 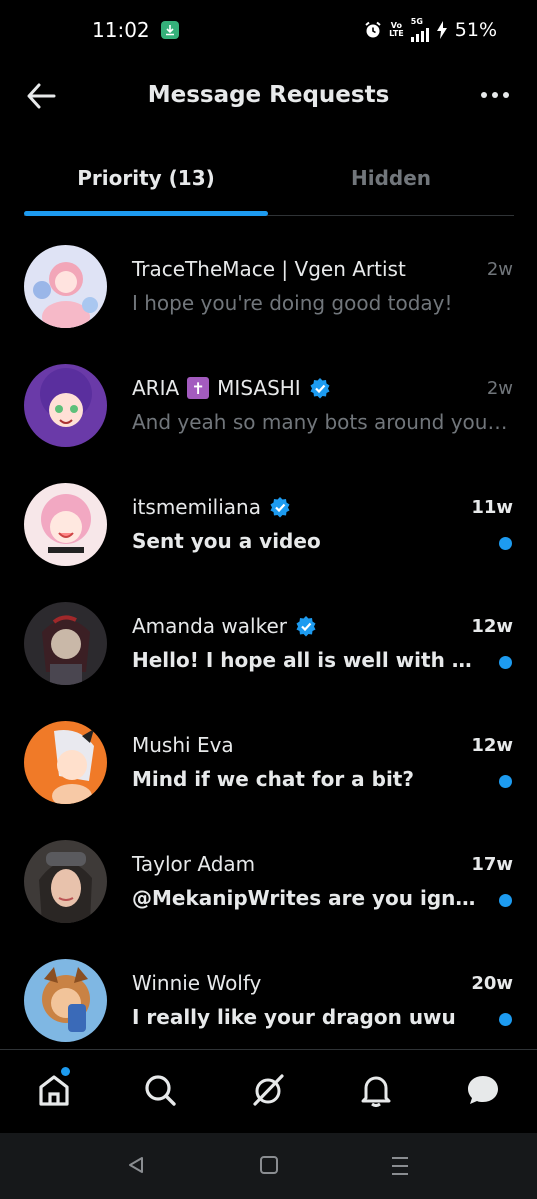 What do you see at coordinates (483, 1090) in the screenshot?
I see `messages-icon` at bounding box center [483, 1090].